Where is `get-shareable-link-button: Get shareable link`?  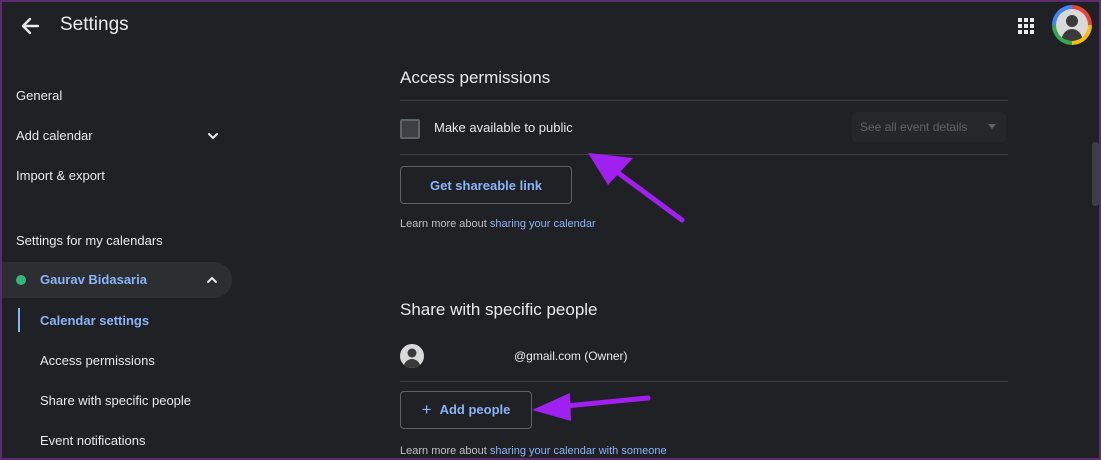 get-shareable-link-button: Get shareable link is located at coordinates (486, 185).